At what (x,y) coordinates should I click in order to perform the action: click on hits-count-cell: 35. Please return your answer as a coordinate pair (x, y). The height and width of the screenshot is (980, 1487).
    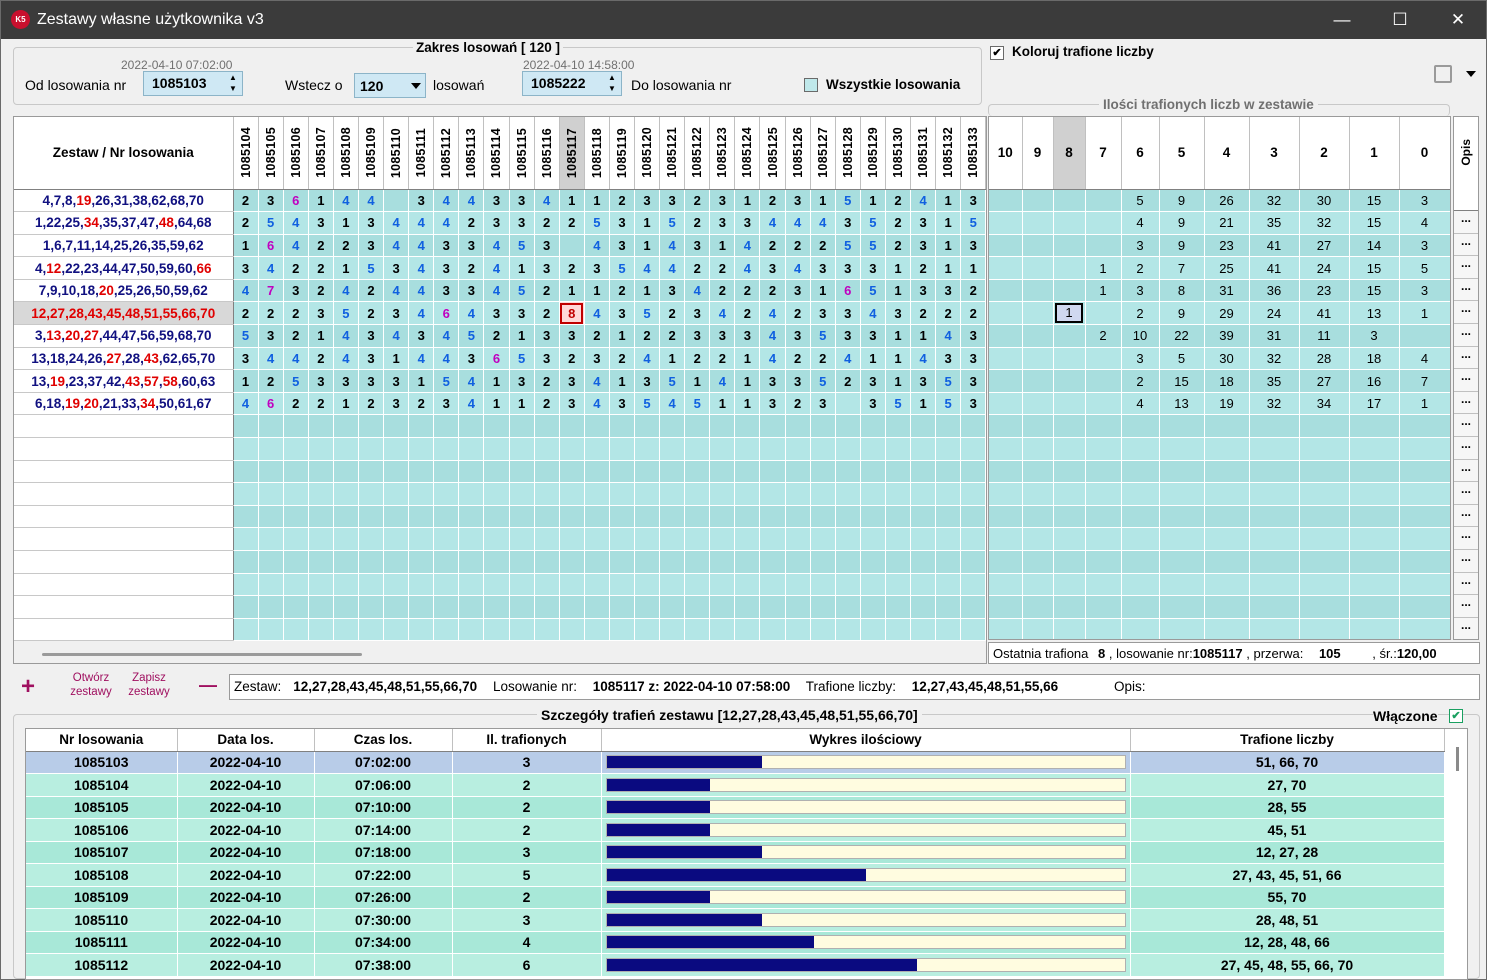
    Looking at the image, I should click on (1274, 223).